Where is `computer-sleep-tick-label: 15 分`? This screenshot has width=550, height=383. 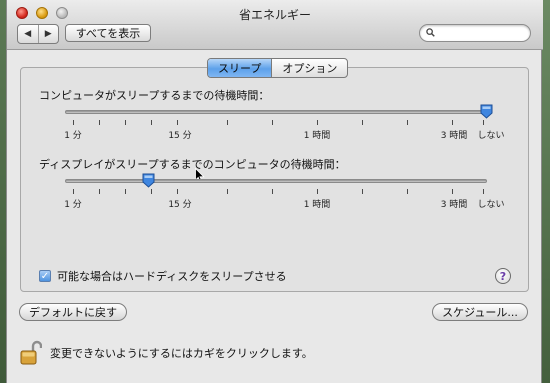
computer-sleep-tick-label: 15 分 is located at coordinates (180, 136).